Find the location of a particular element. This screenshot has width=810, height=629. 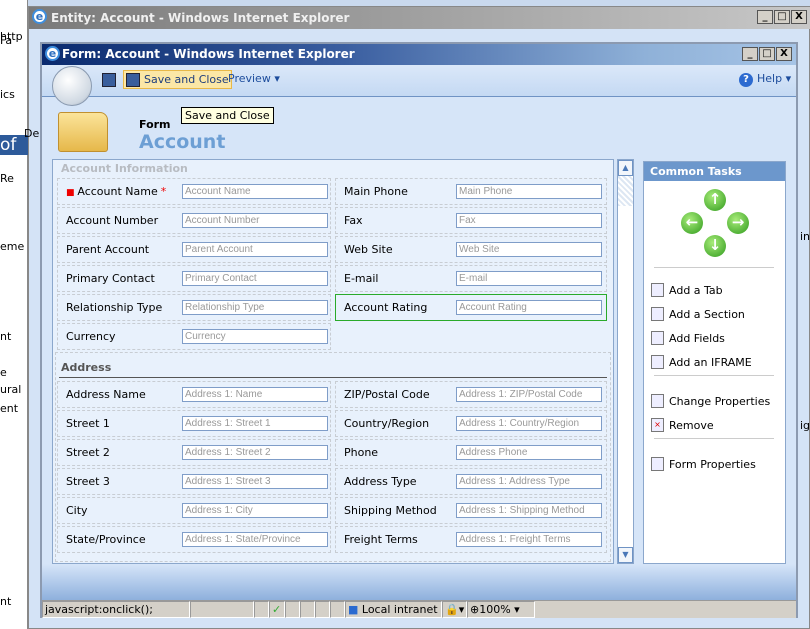

field-placeholder: Address 1: State/Province is located at coordinates (243, 539).